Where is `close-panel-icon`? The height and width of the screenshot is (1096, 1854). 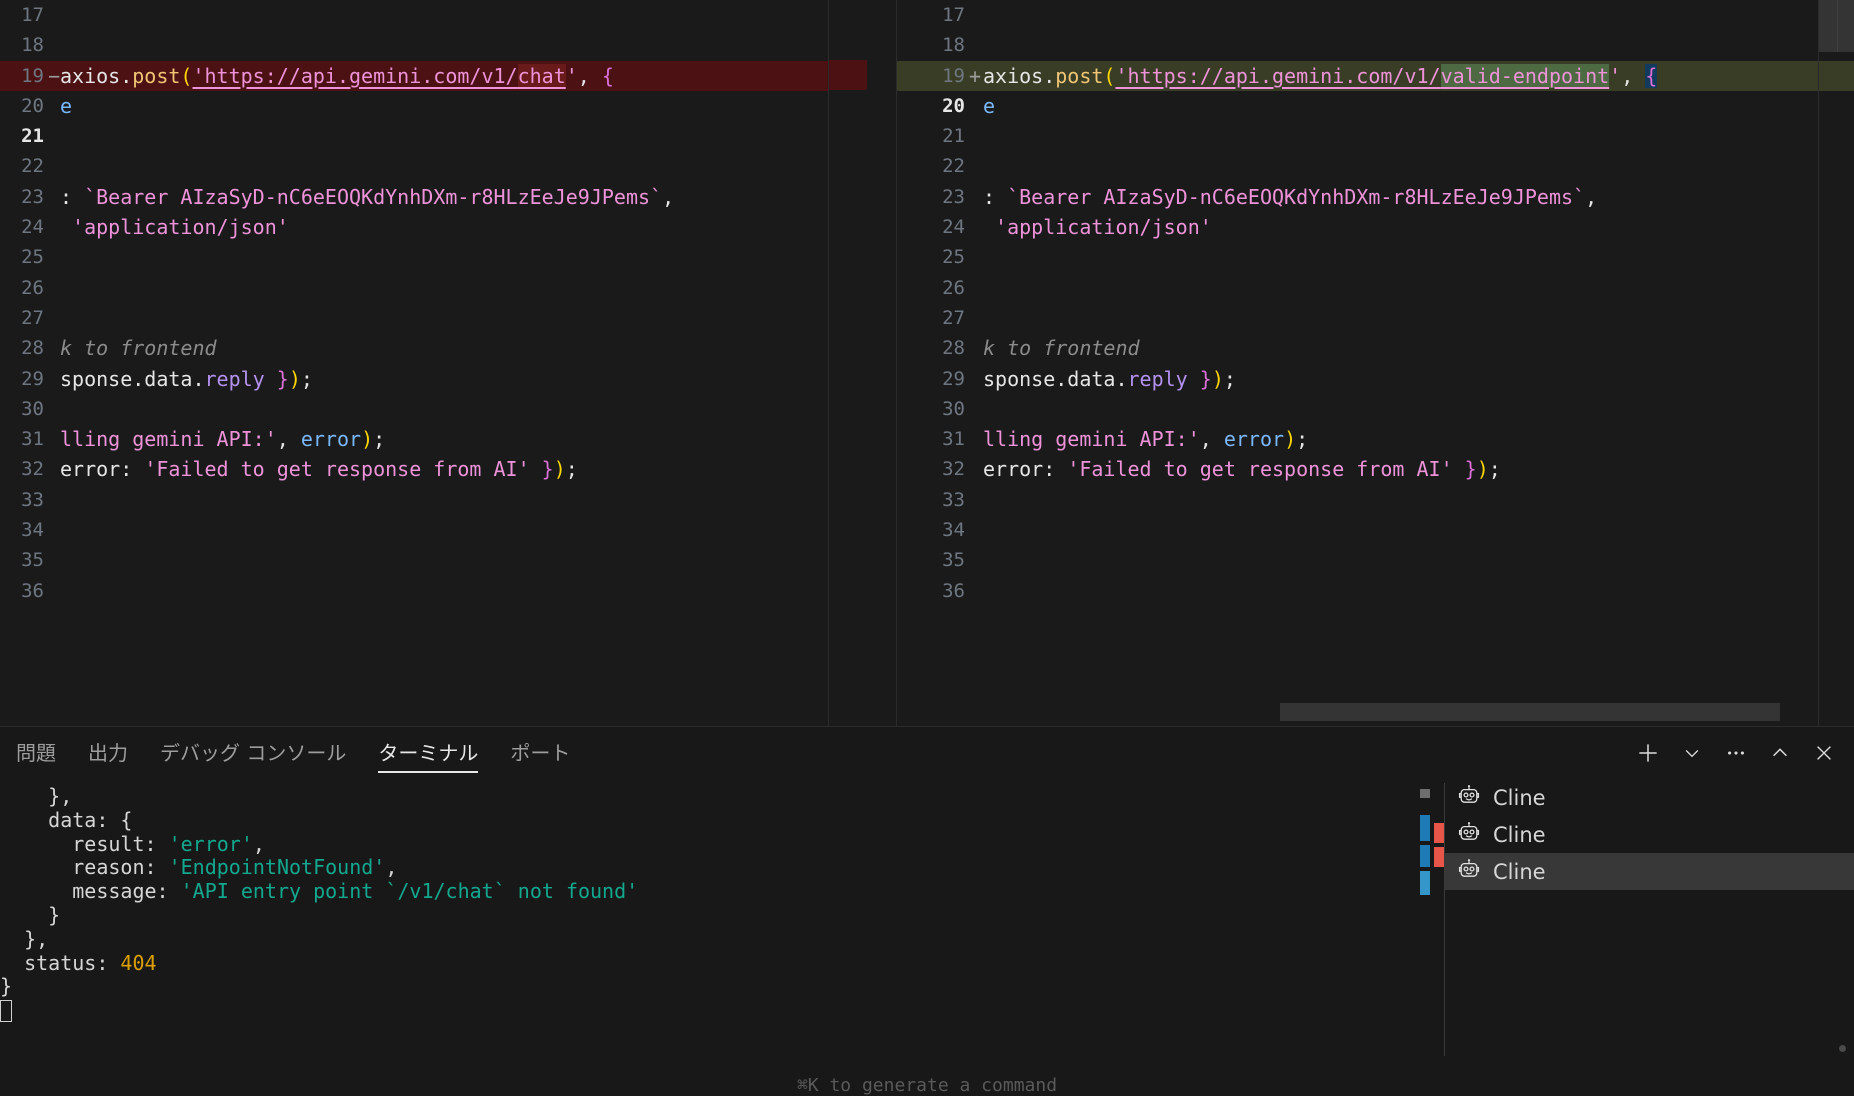 close-panel-icon is located at coordinates (1824, 753).